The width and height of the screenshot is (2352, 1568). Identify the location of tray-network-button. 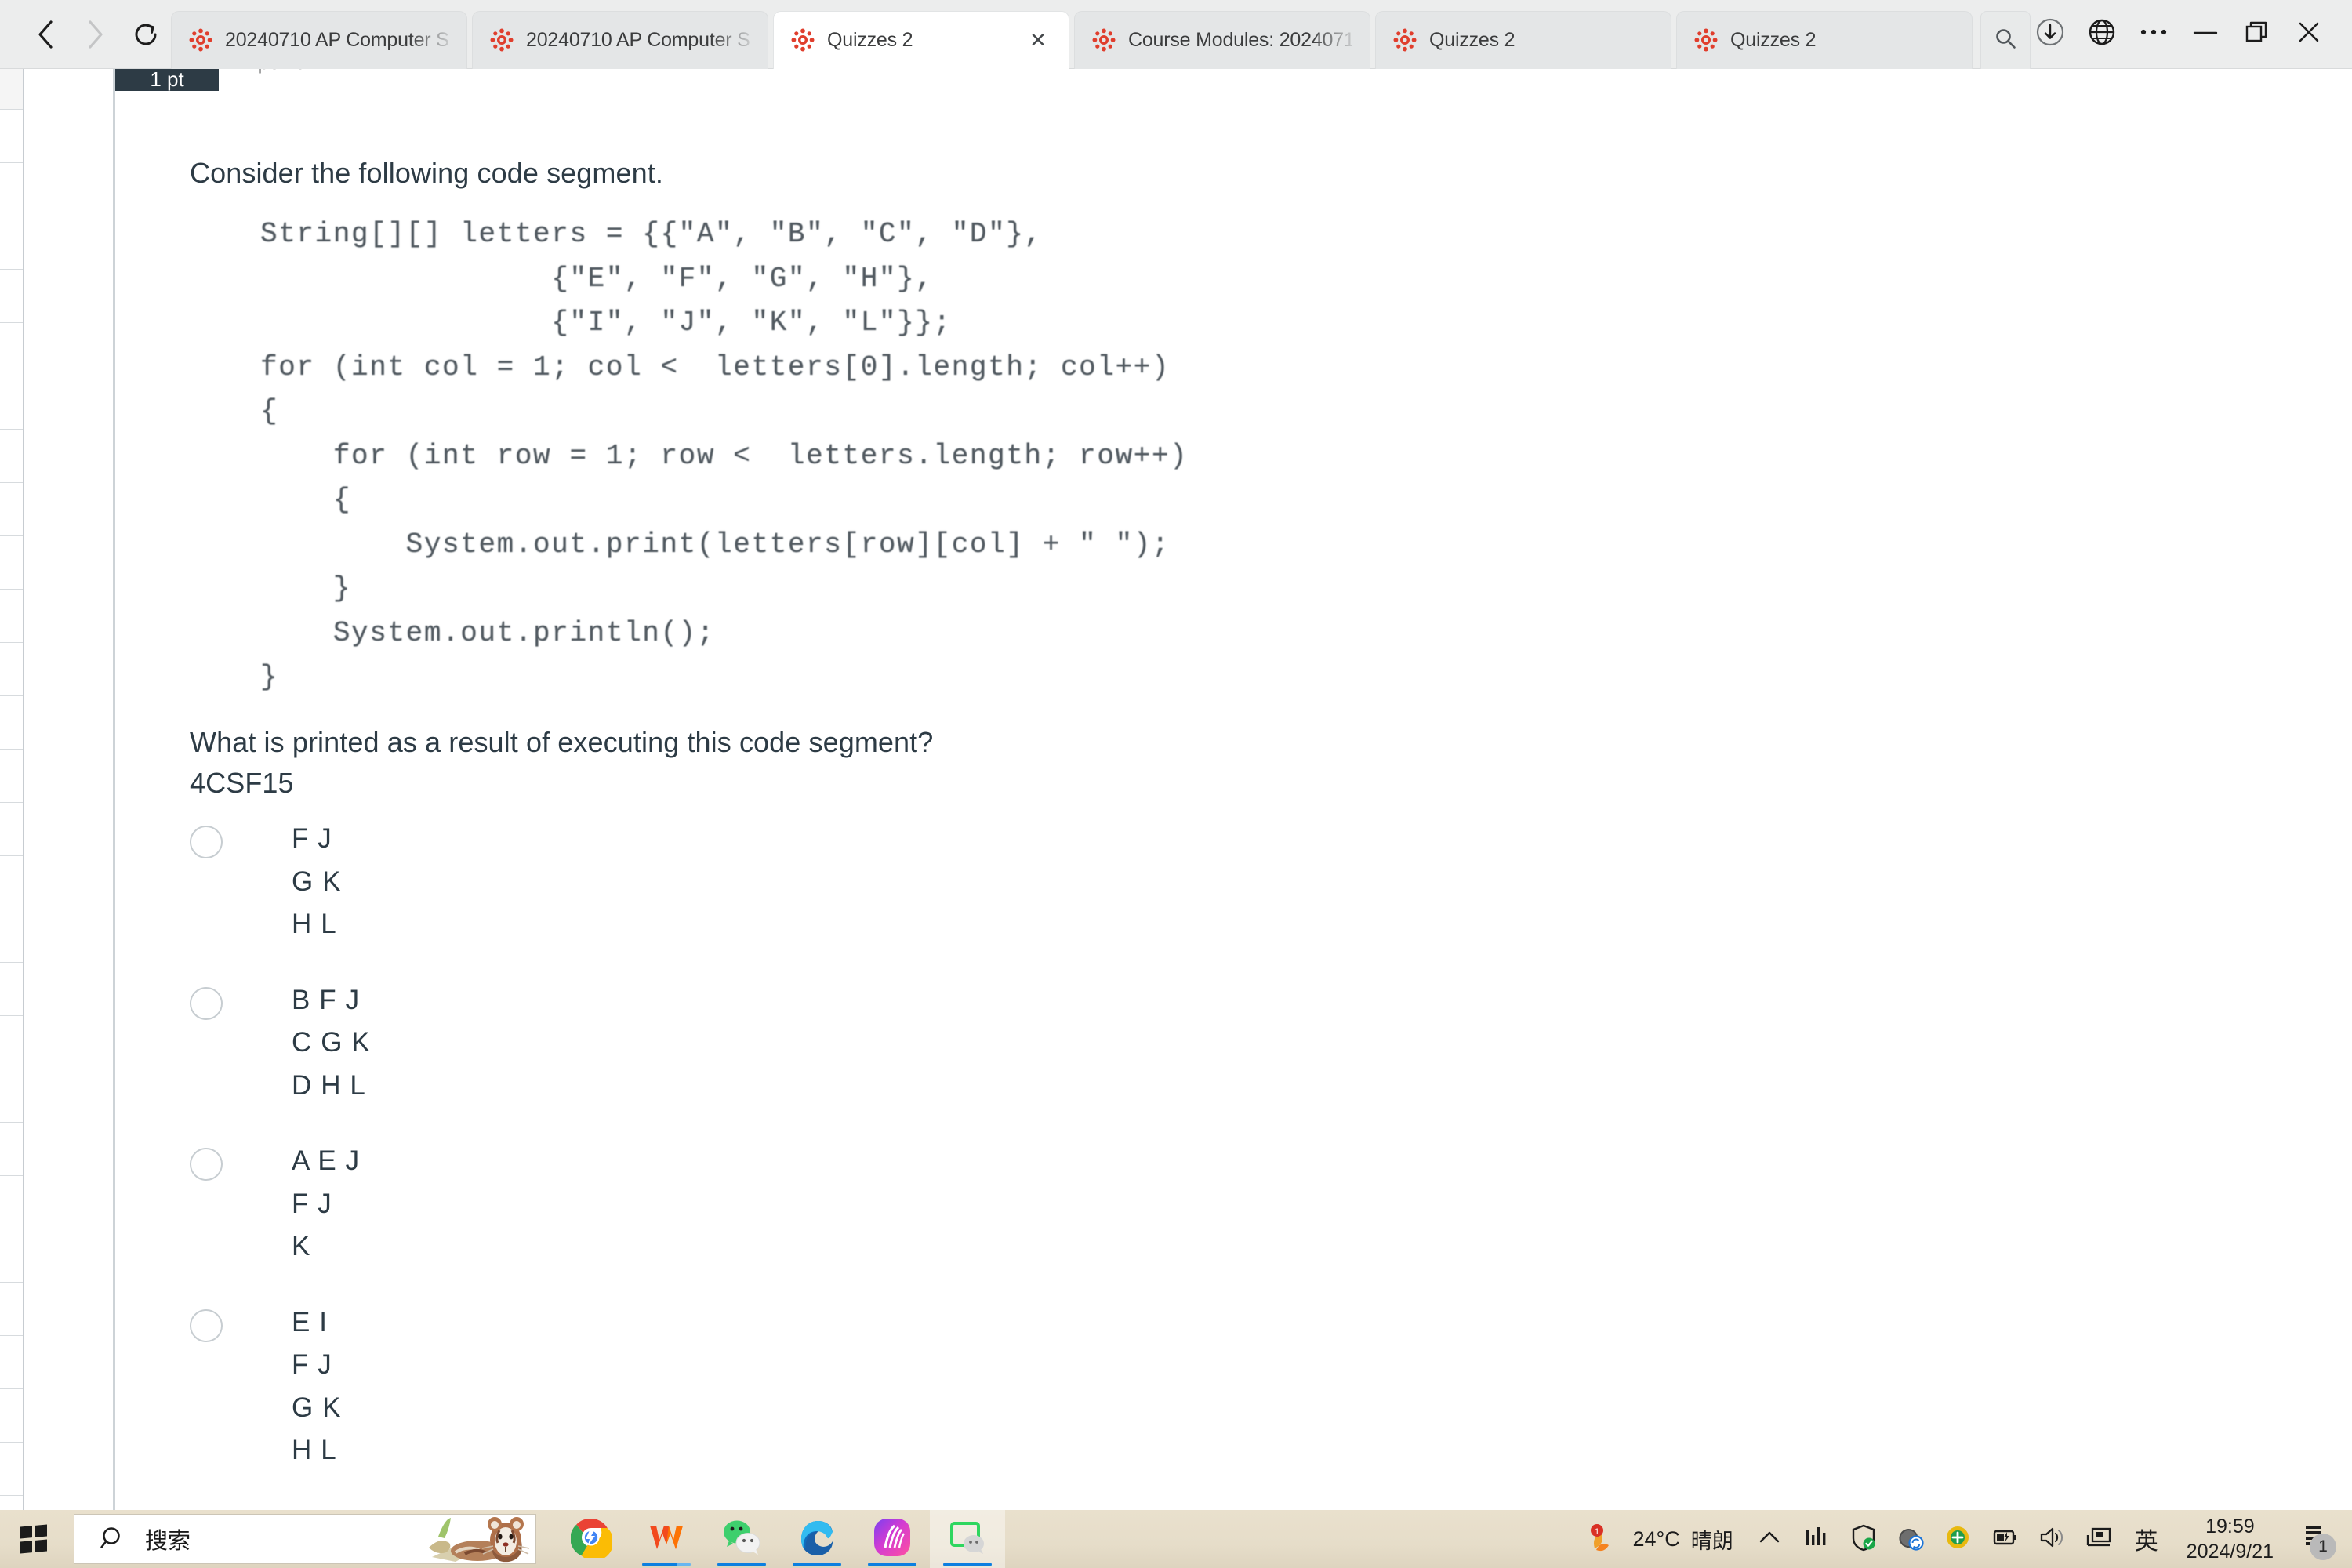
(1817, 1539).